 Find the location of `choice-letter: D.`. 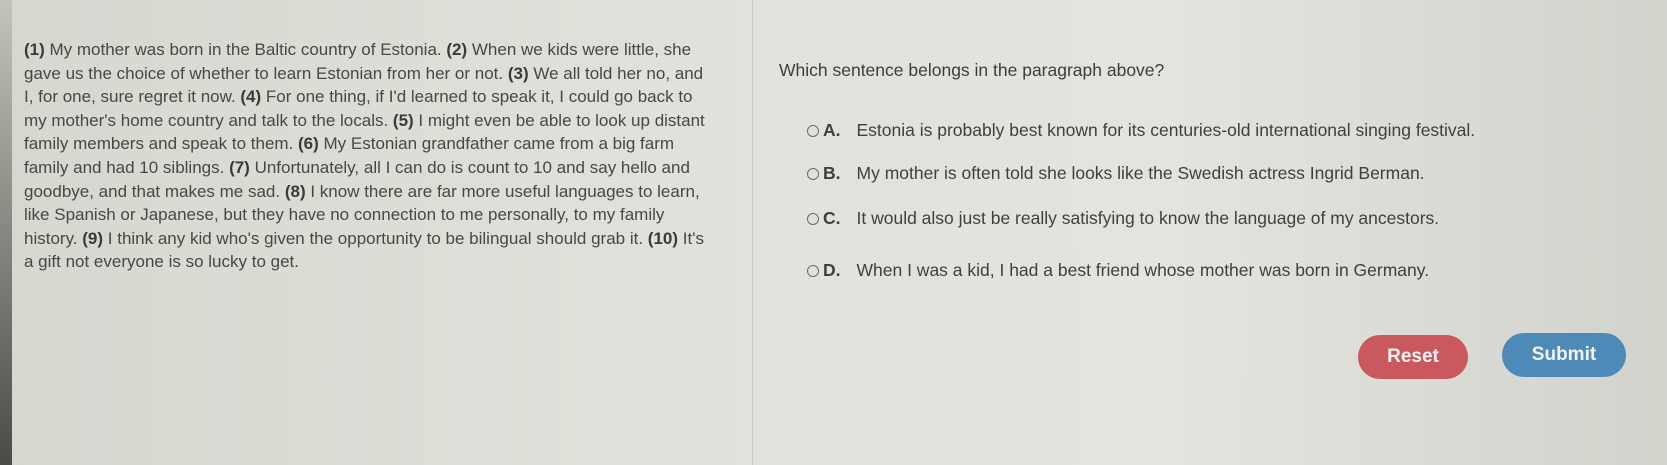

choice-letter: D. is located at coordinates (832, 270).